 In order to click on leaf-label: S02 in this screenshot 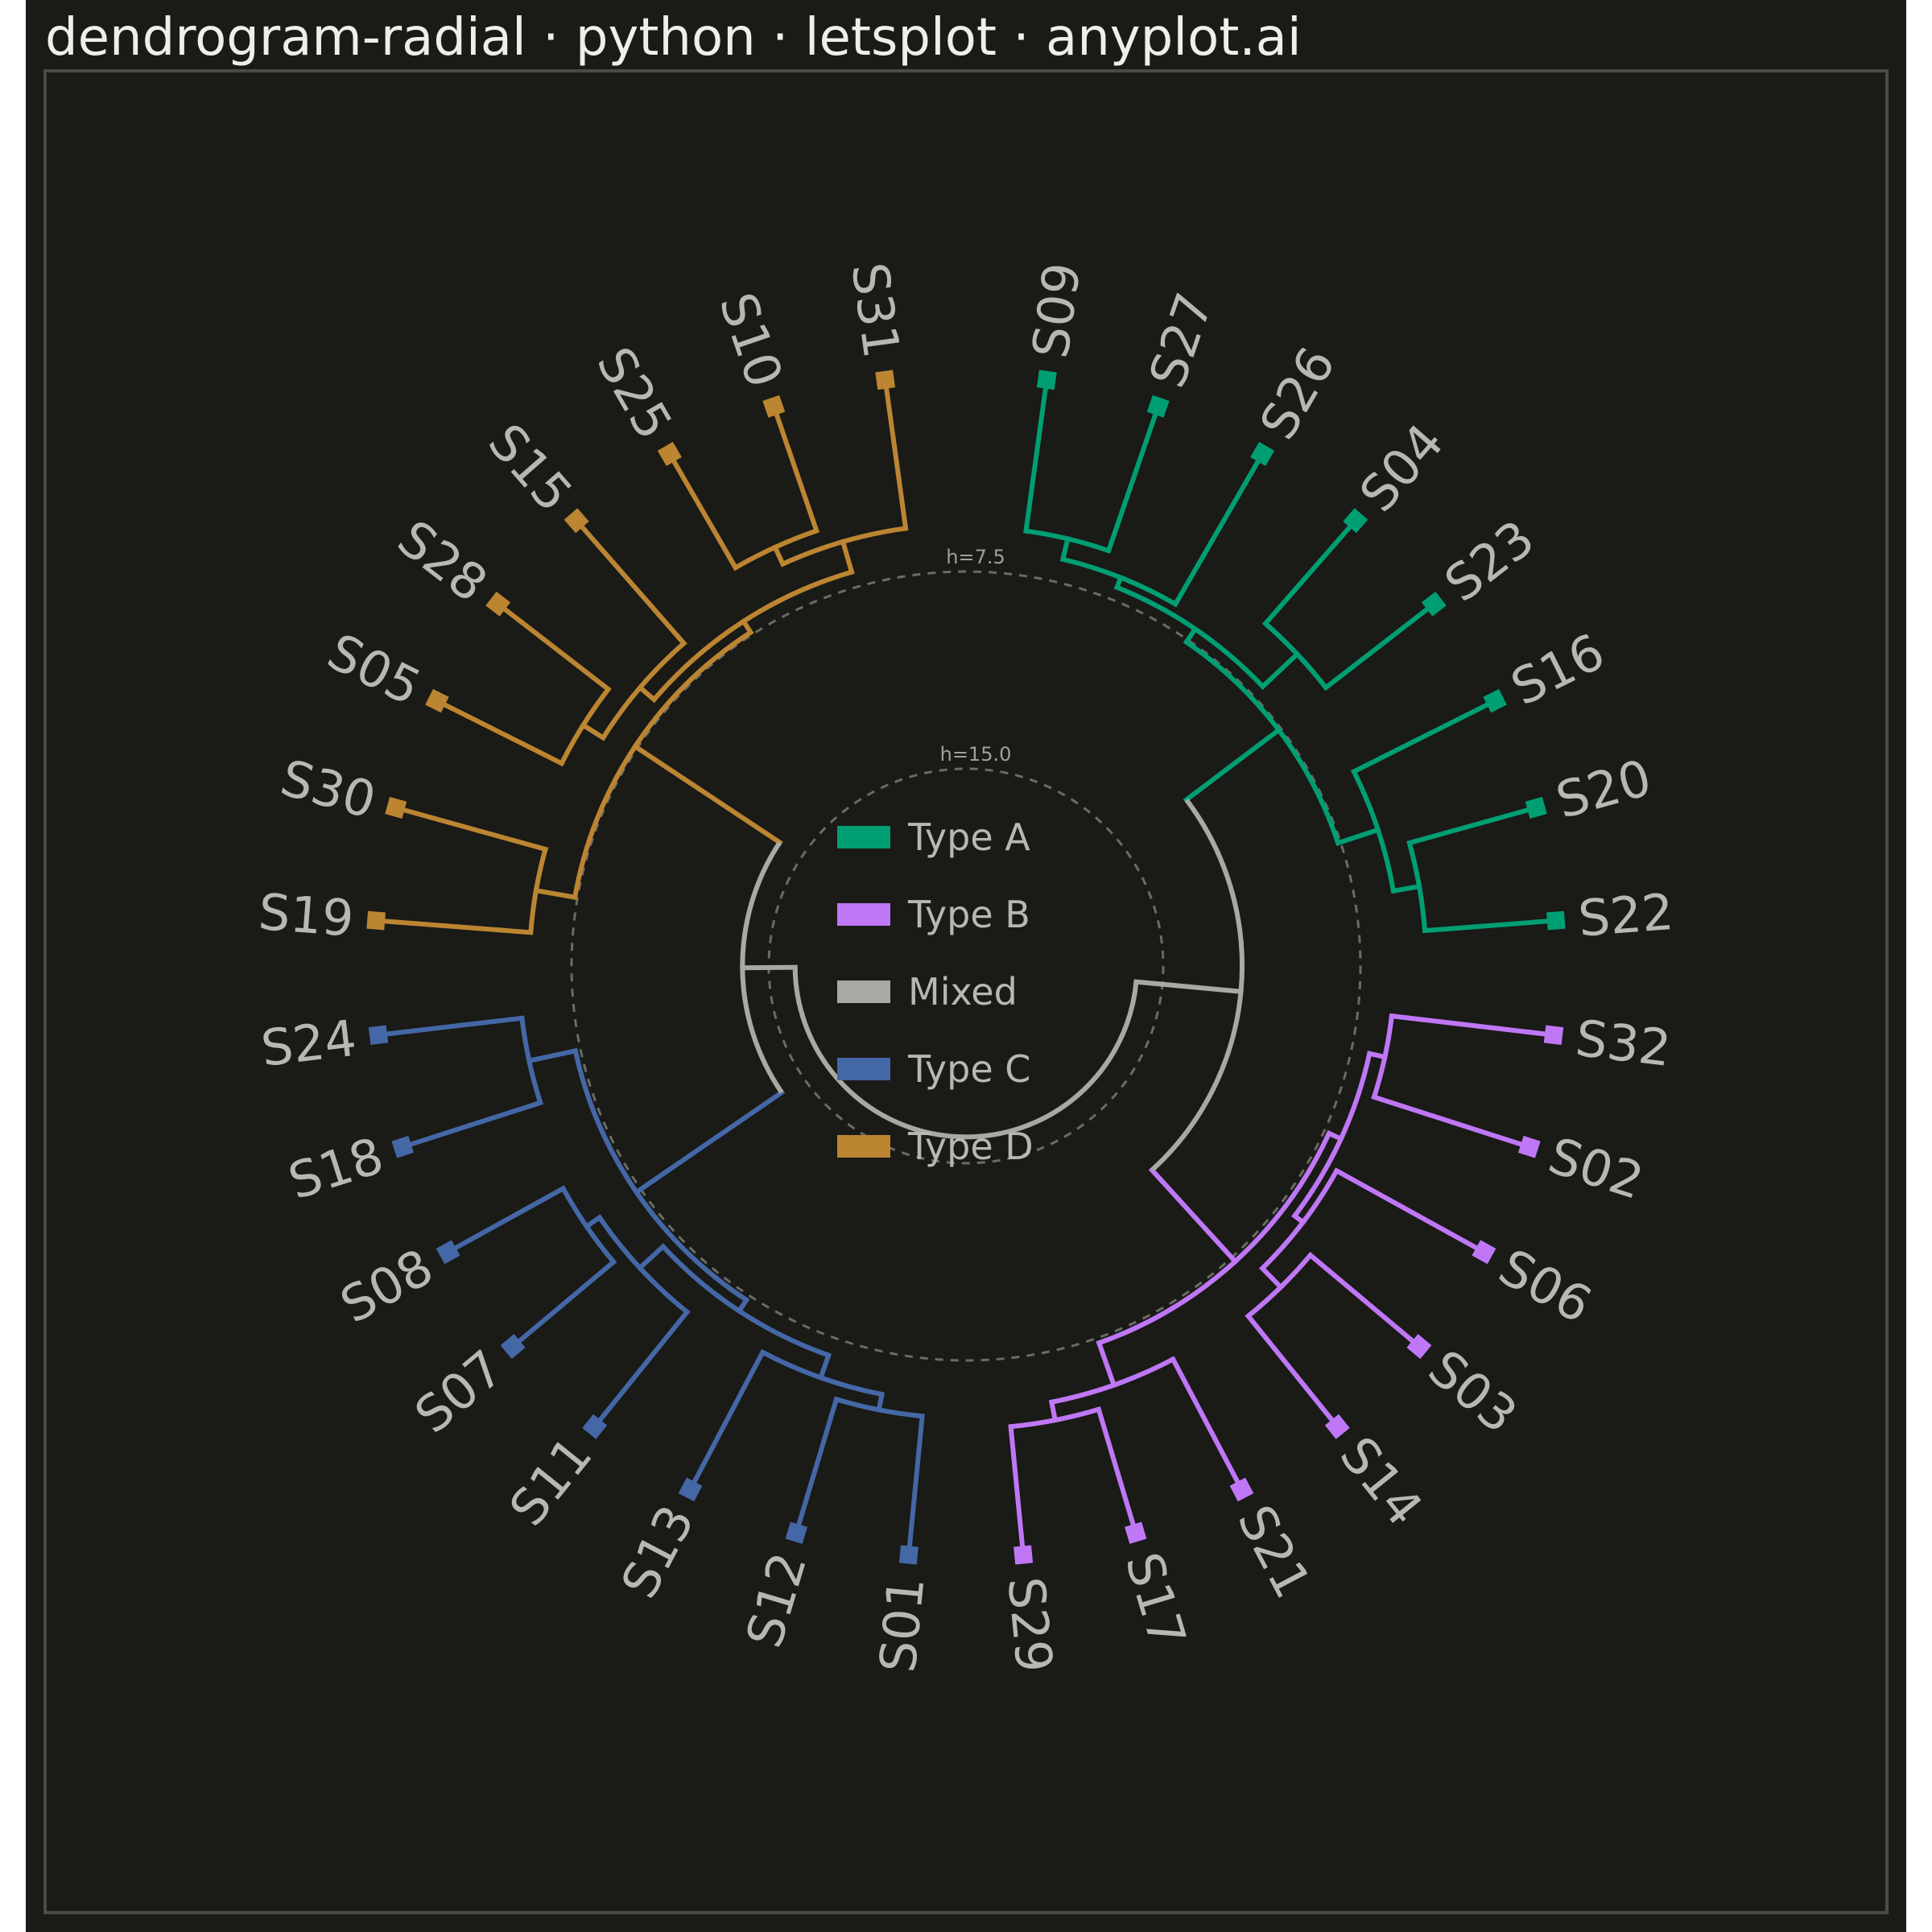, I will do `click(1596, 1169)`.